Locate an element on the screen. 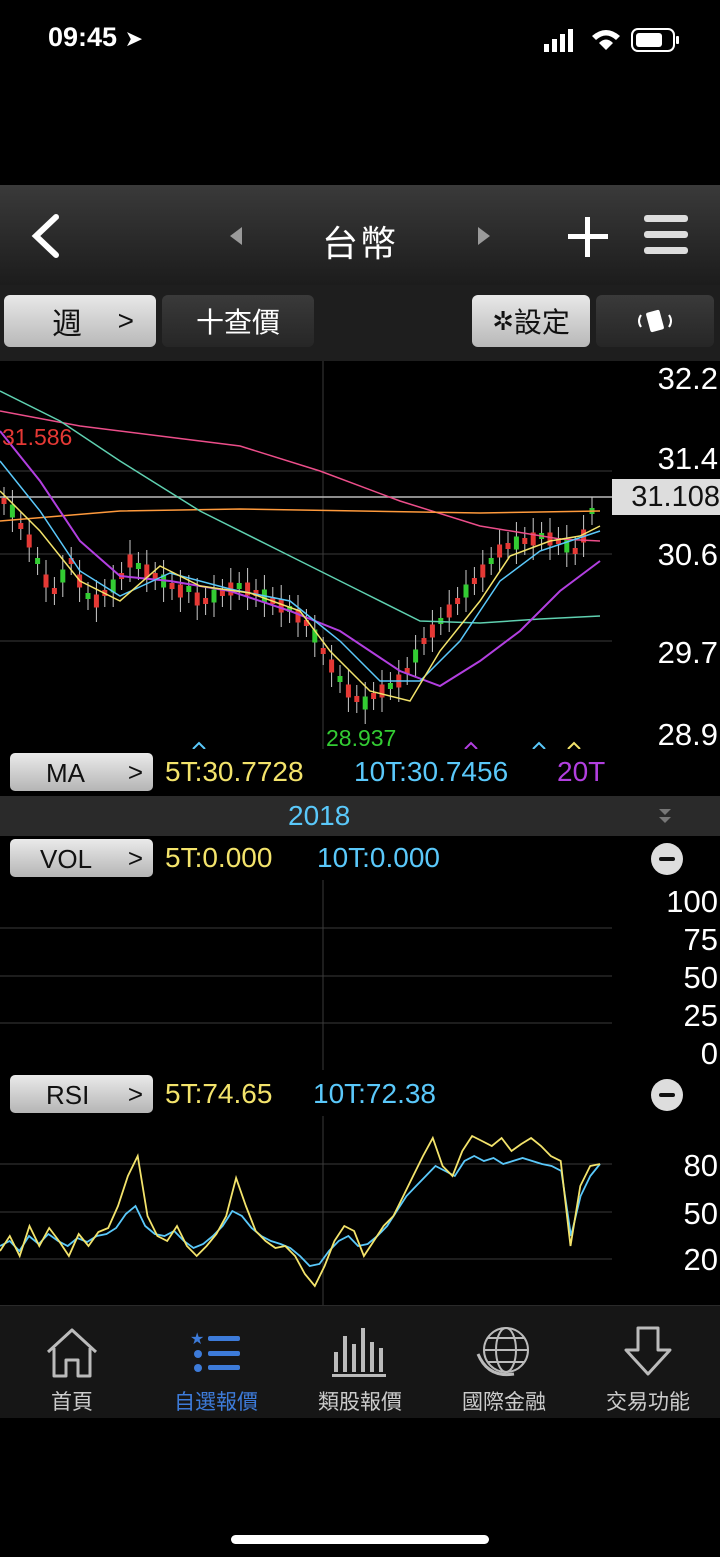 The width and height of the screenshot is (720, 1557). price-tick: 32.2 is located at coordinates (687, 378).